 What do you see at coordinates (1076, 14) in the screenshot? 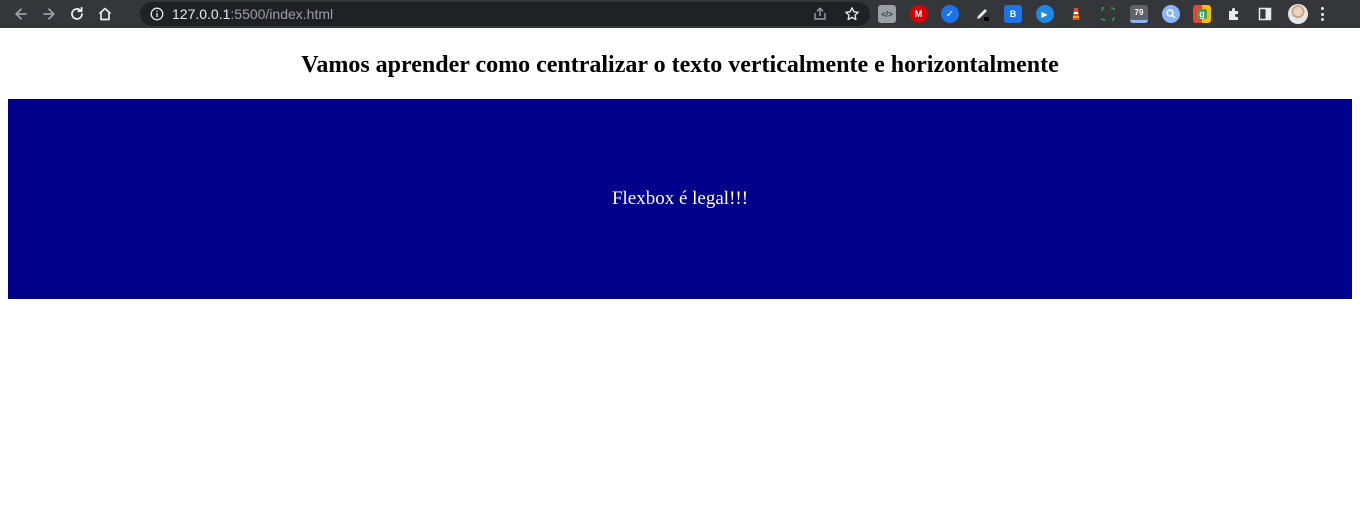
I see `lighthouse-extension-icon` at bounding box center [1076, 14].